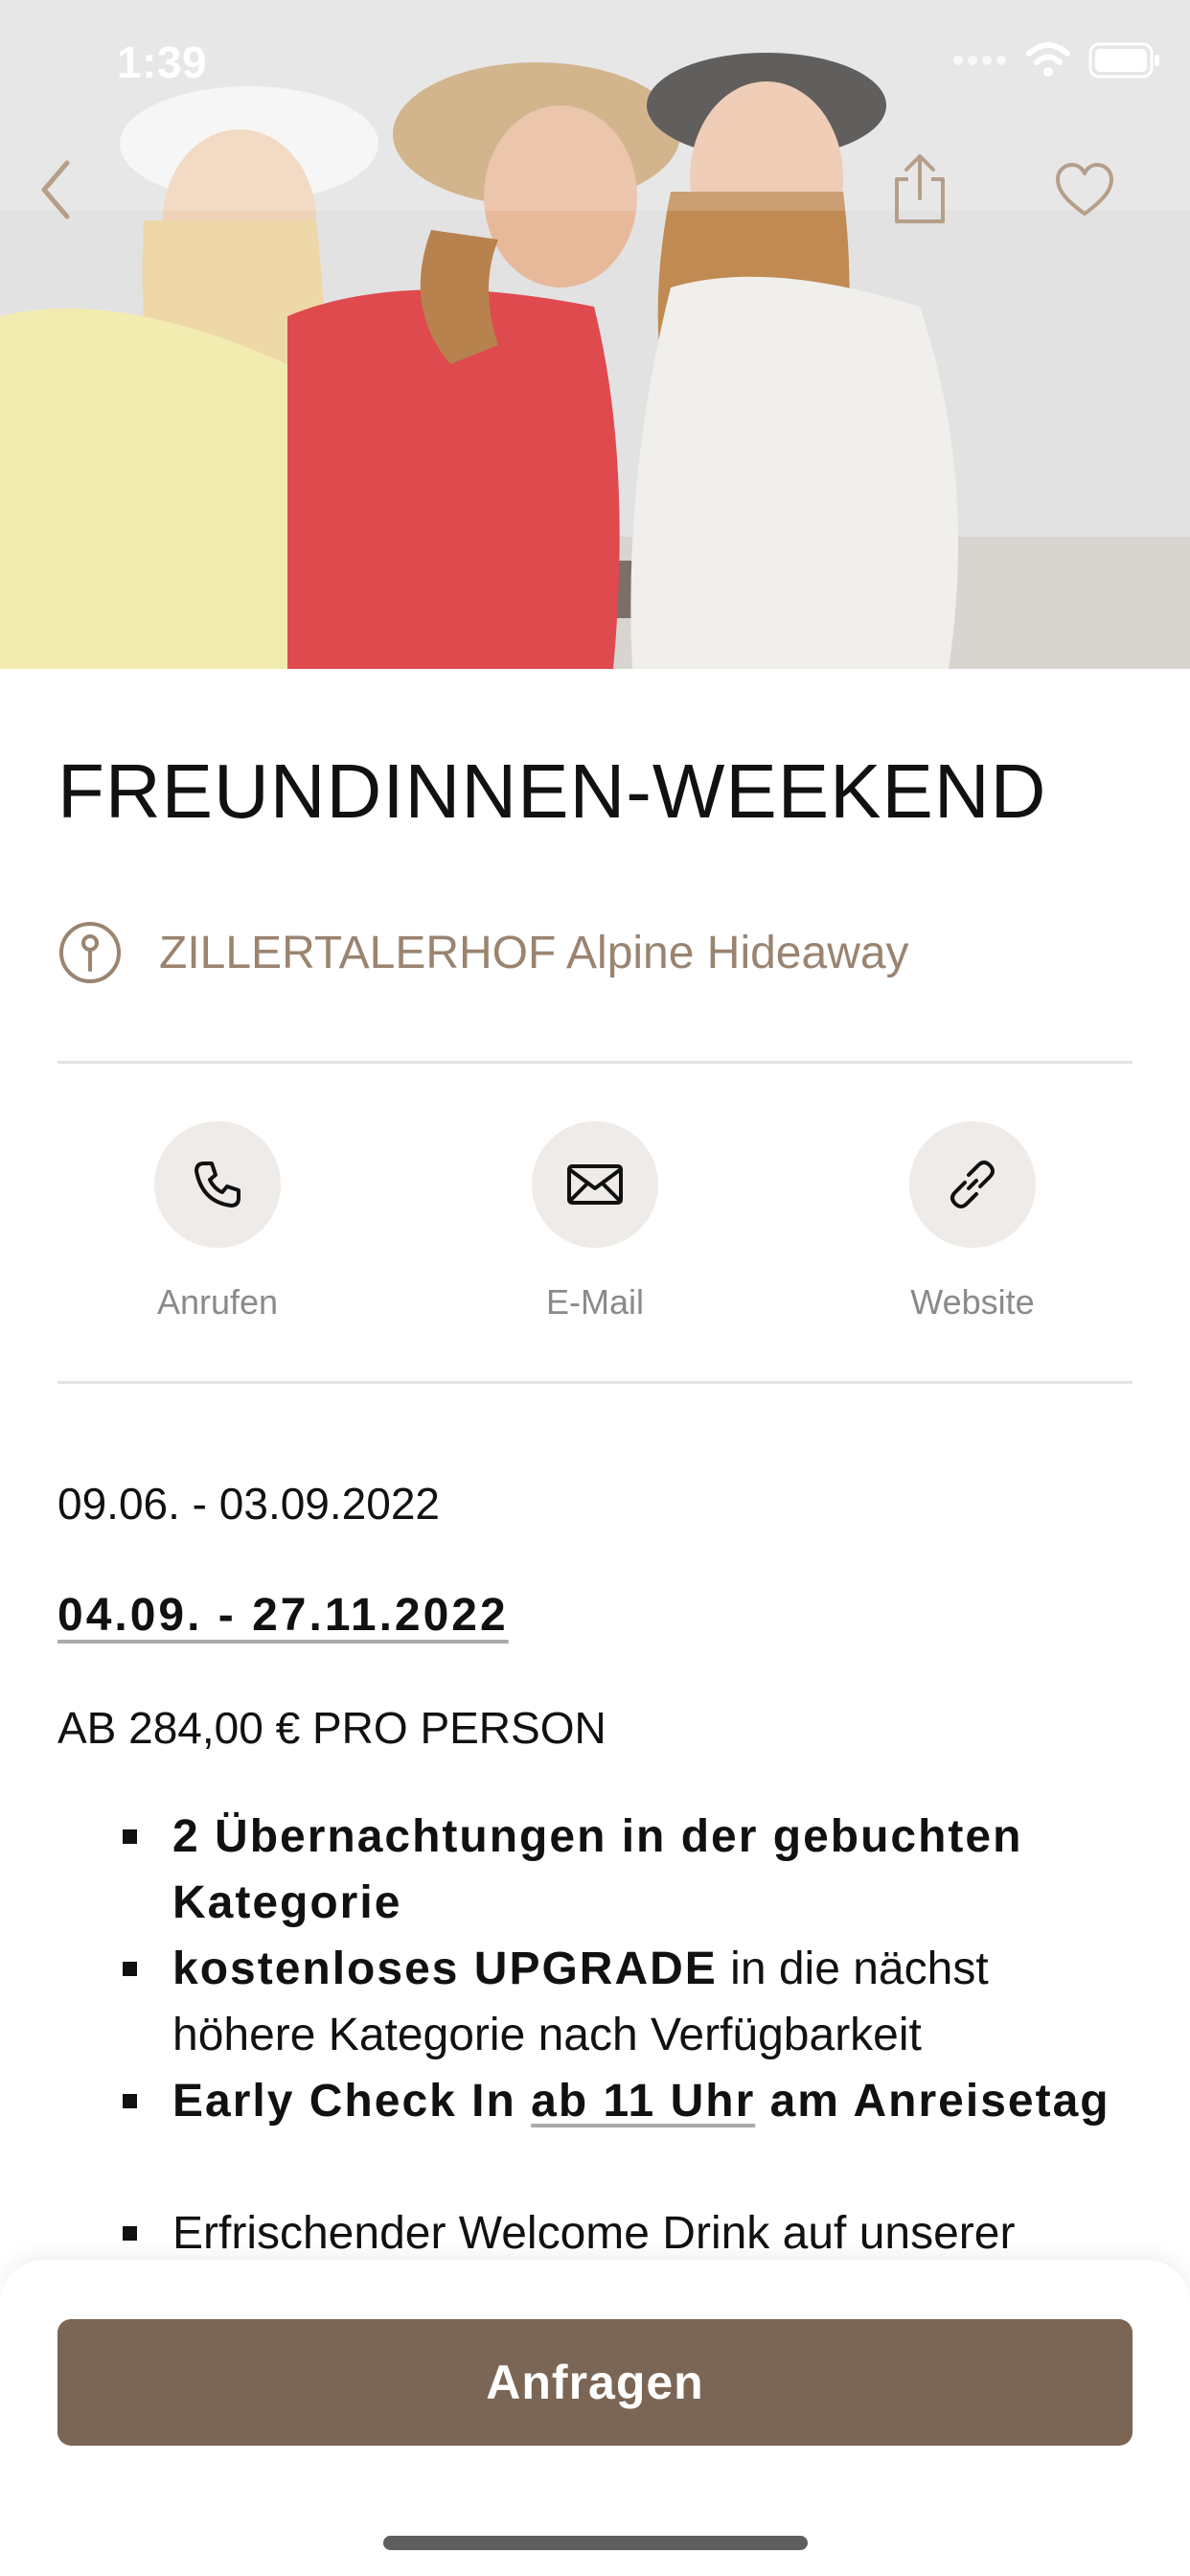 Image resolution: width=1190 pixels, height=2576 pixels. I want to click on call-button: Anrufen, so click(218, 1221).